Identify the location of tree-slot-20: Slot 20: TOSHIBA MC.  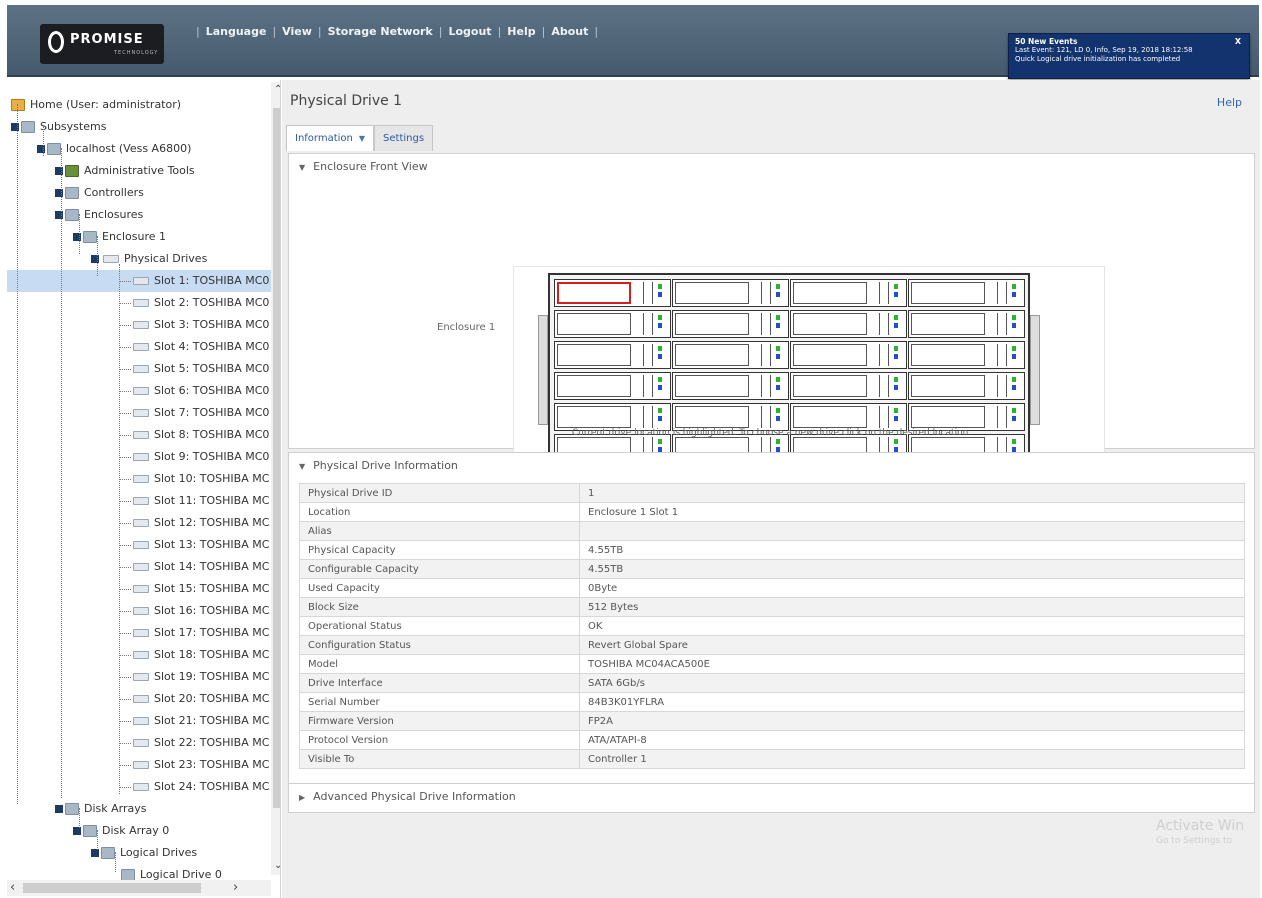
(198, 699).